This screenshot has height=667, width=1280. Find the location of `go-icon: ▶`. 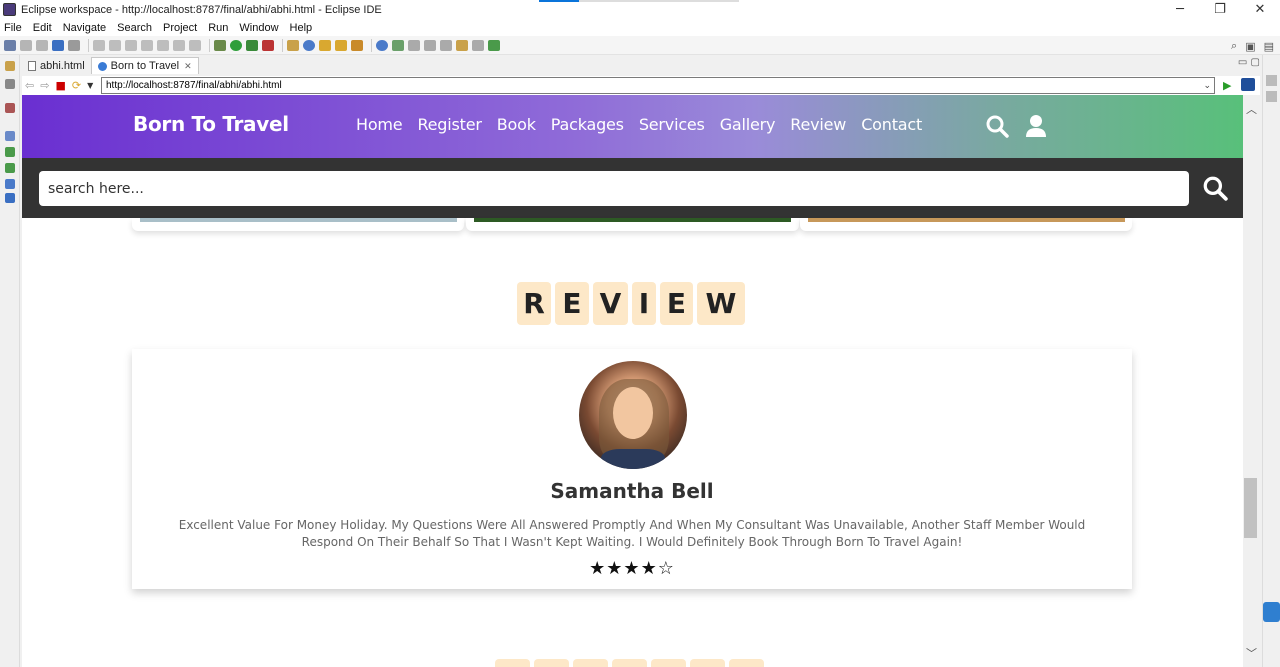

go-icon: ▶ is located at coordinates (1227, 85).